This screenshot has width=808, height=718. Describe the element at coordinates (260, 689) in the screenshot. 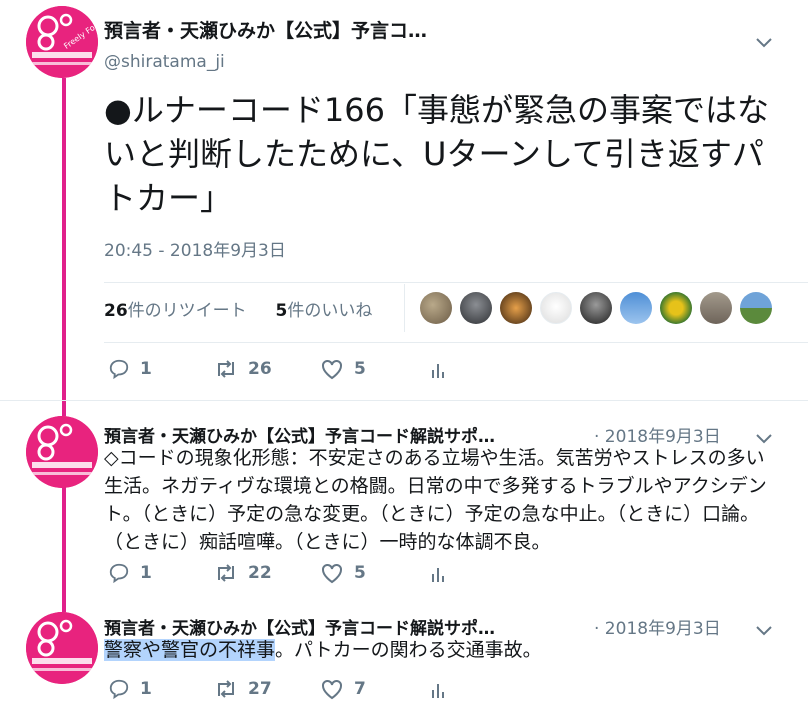

I see `retweet-count: 27` at that location.